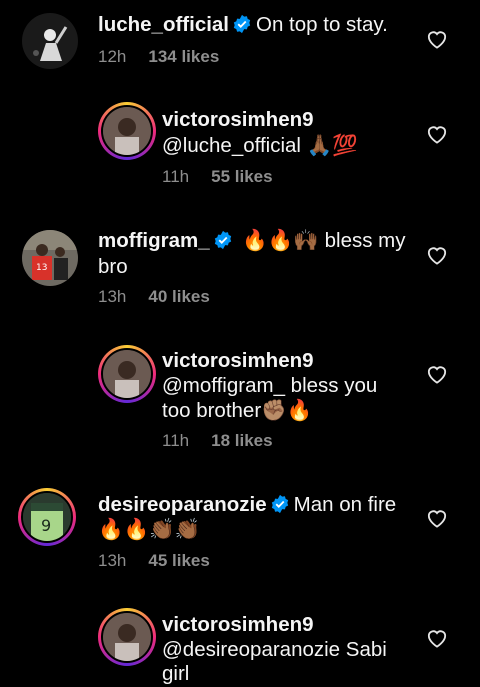 Image resolution: width=480 pixels, height=687 pixels. Describe the element at coordinates (163, 24) in the screenshot. I see `username: luche_official` at that location.